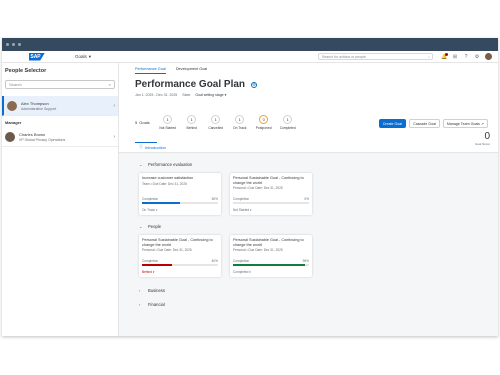 This screenshot has height=375, width=500. I want to click on state-select-value: Goal setting stage, so click(209, 95).